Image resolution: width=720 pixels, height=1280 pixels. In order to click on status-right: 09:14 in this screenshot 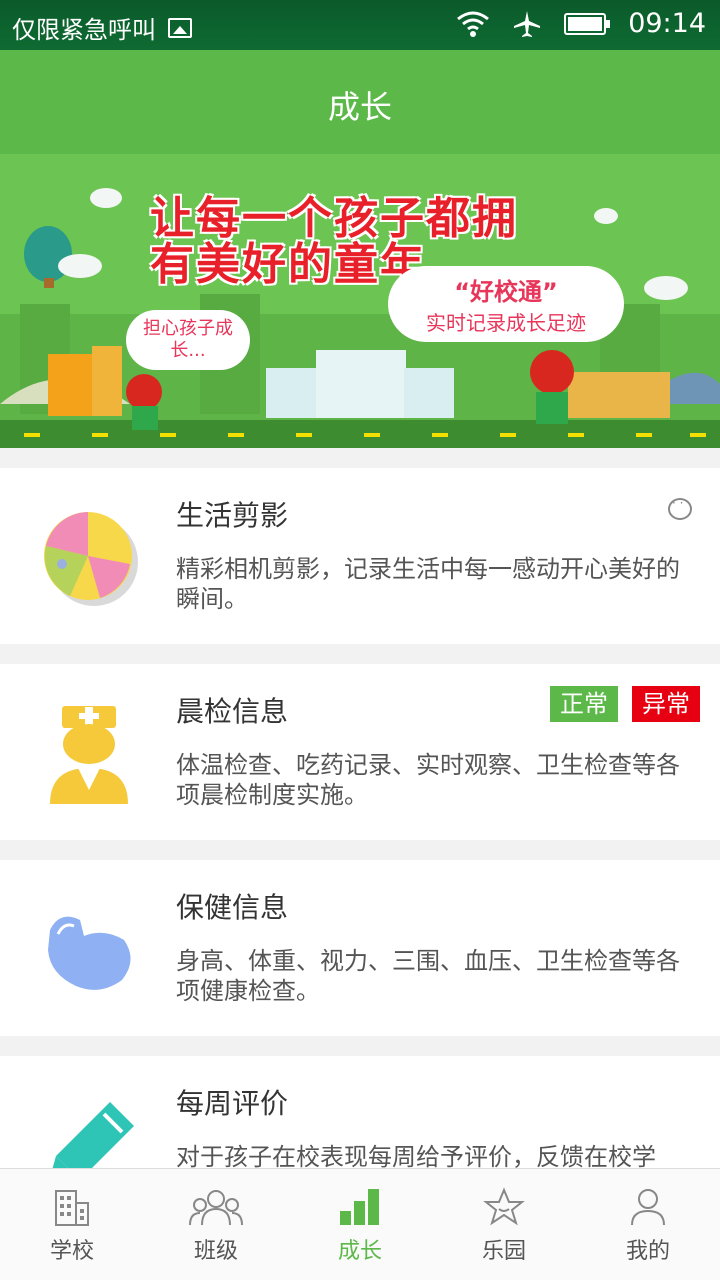, I will do `click(581, 23)`.